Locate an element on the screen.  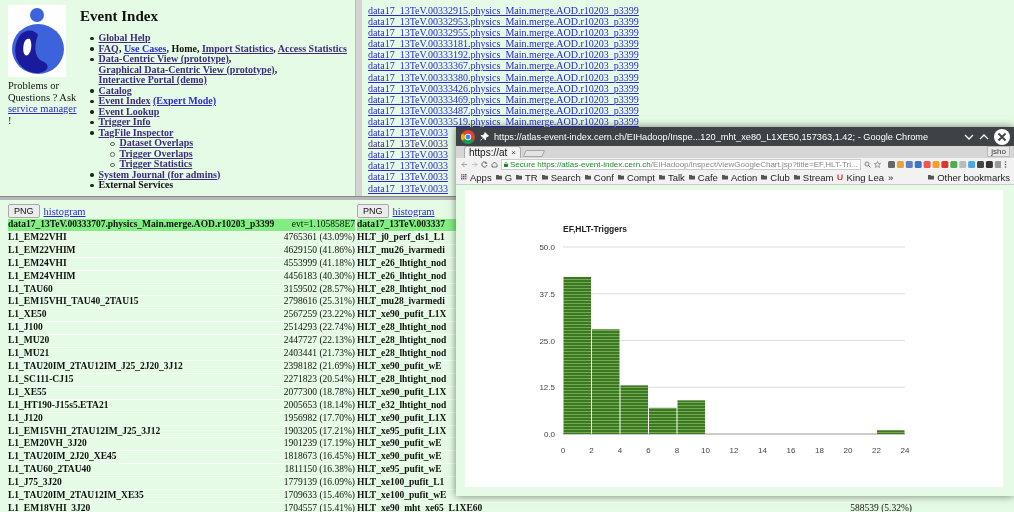
table-cell: L1_J100 is located at coordinates (144, 329).